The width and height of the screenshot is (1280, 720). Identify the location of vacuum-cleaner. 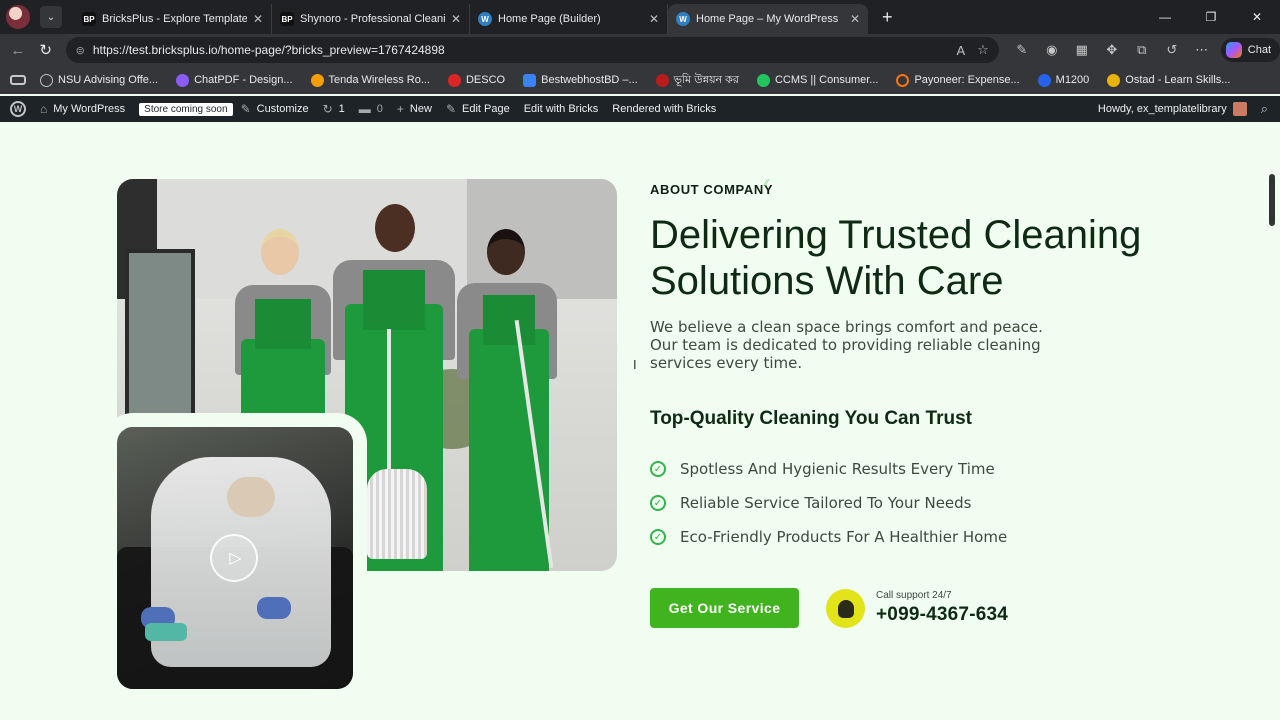
(397, 514).